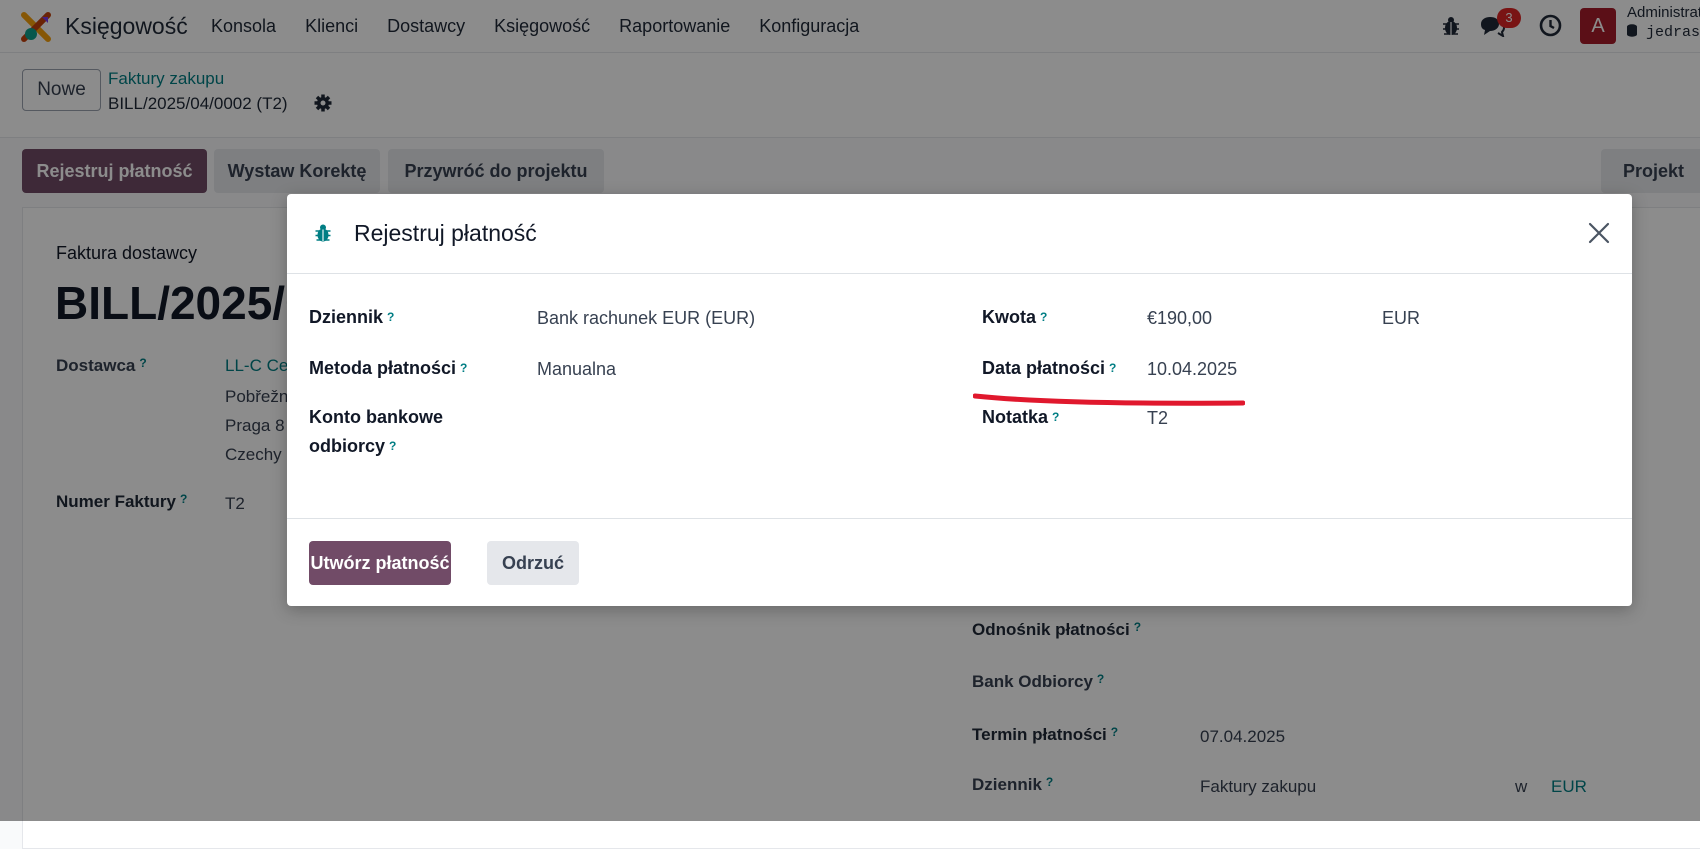 This screenshot has height=849, width=1700. What do you see at coordinates (1192, 369) in the screenshot?
I see `payment-date-value: 10.04.2025` at bounding box center [1192, 369].